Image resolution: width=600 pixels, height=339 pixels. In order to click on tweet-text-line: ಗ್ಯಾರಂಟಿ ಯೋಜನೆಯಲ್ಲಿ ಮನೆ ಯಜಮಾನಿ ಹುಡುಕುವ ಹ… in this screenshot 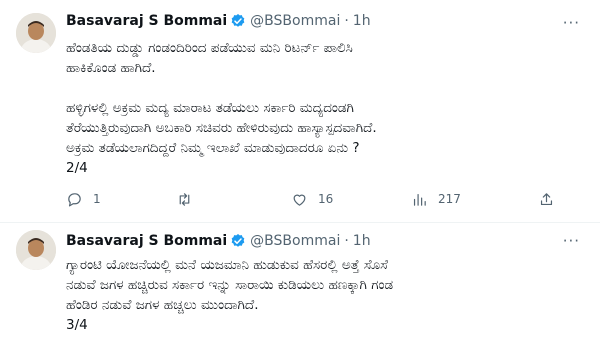, I will do `click(227, 265)`.